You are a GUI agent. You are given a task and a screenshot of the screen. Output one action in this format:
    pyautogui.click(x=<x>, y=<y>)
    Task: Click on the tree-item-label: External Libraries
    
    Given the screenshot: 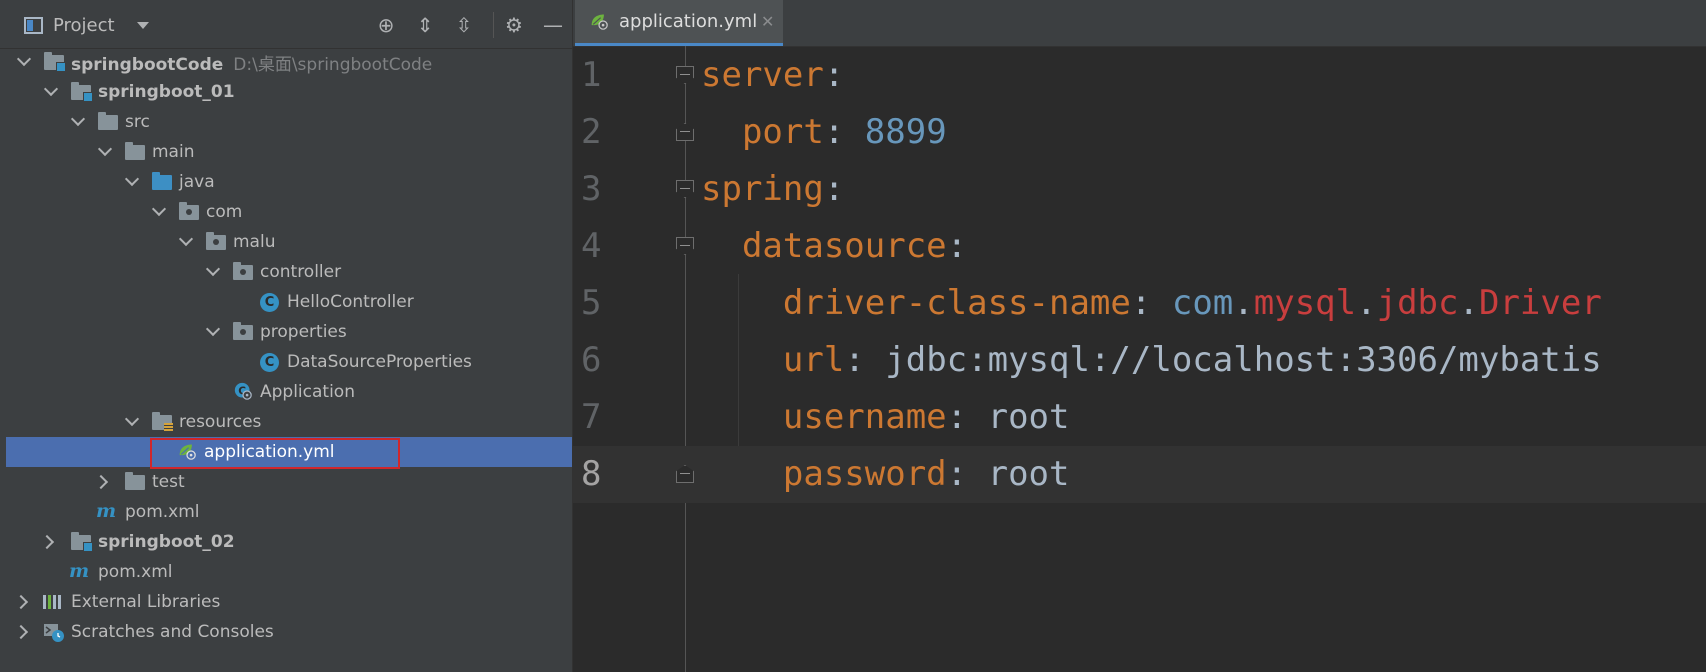 What is the action you would take?
    pyautogui.click(x=146, y=602)
    